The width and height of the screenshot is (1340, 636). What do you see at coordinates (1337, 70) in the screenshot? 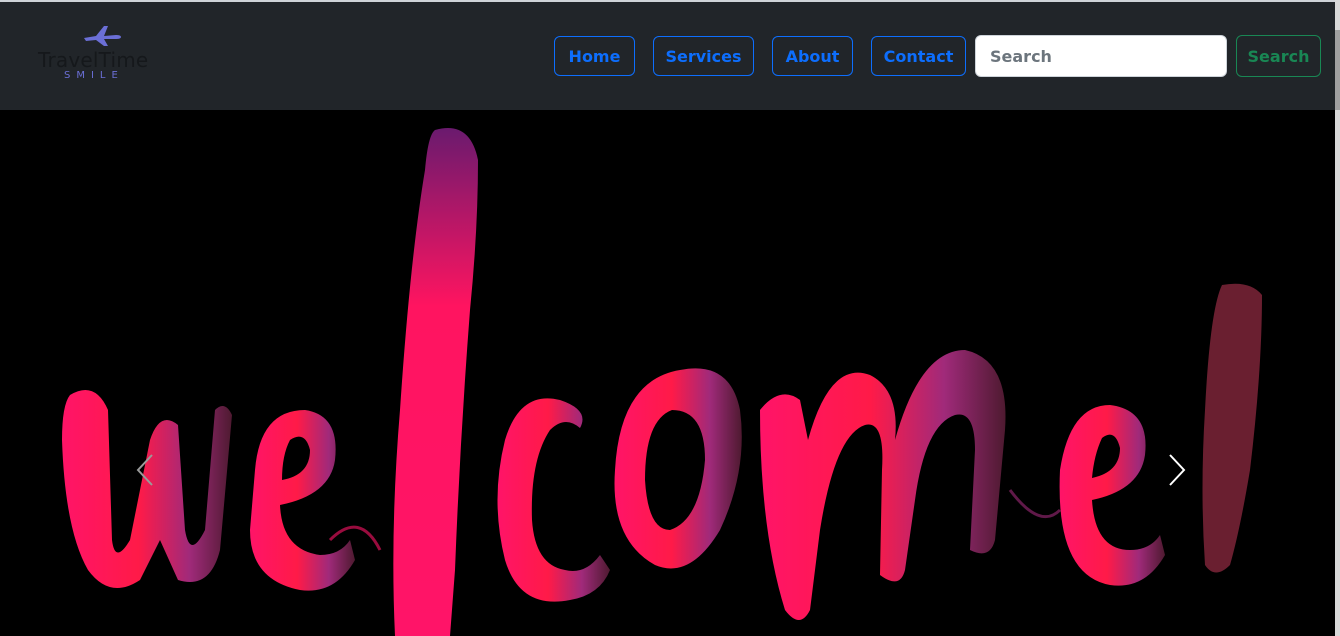
I see `scrollbar-thumb` at bounding box center [1337, 70].